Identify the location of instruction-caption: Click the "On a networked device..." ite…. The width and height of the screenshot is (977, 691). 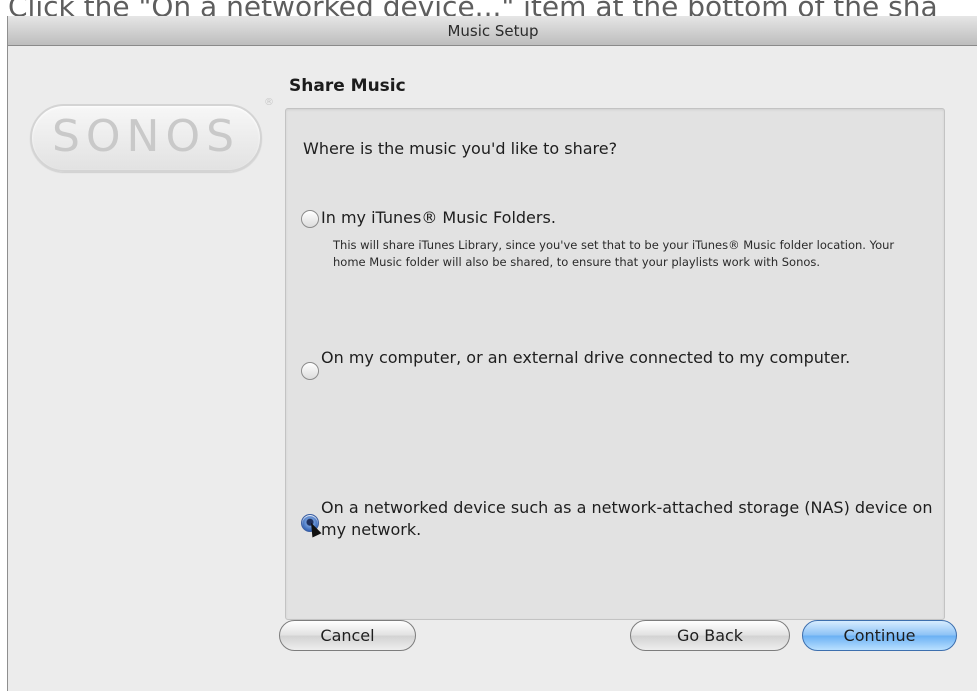
(488, 8).